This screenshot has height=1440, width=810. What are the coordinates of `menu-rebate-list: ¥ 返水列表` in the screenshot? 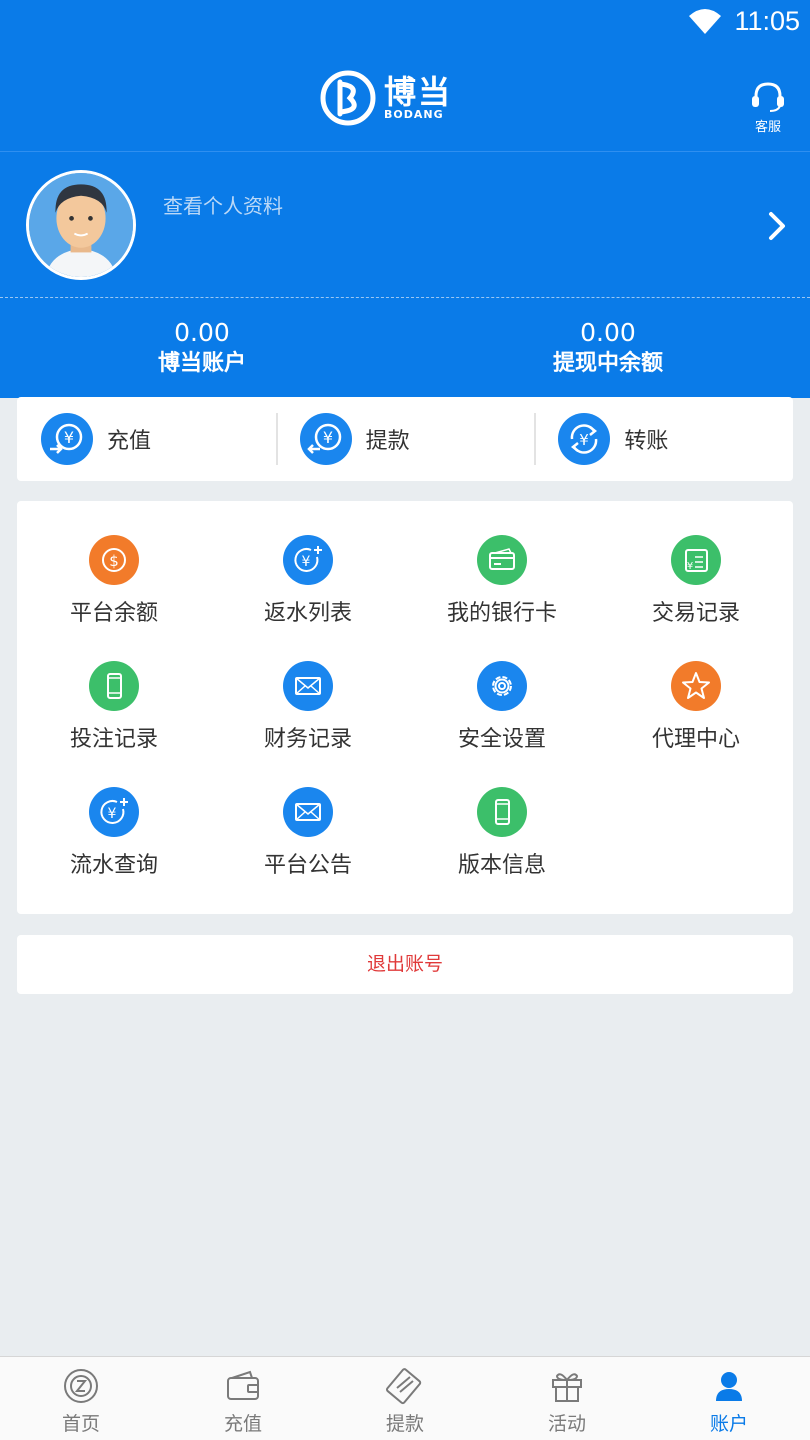 It's located at (308, 563).